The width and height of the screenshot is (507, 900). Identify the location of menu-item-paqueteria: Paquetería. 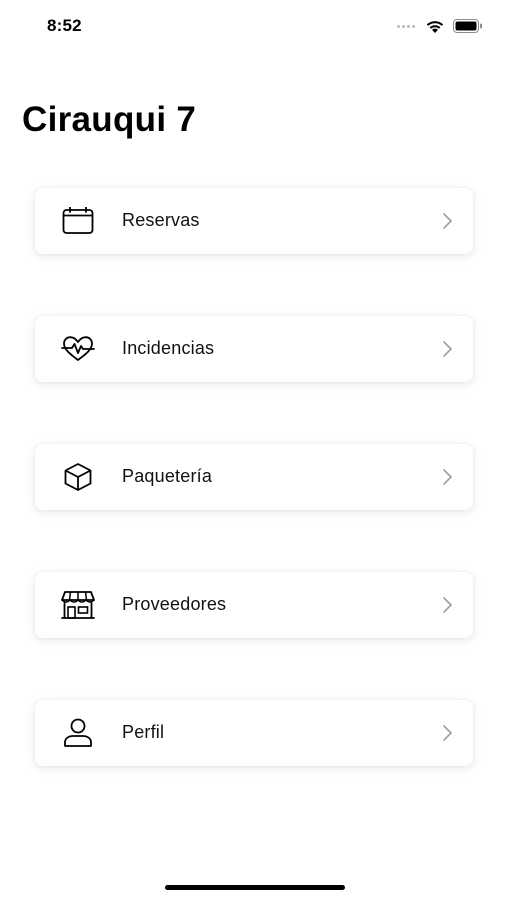
(254, 477).